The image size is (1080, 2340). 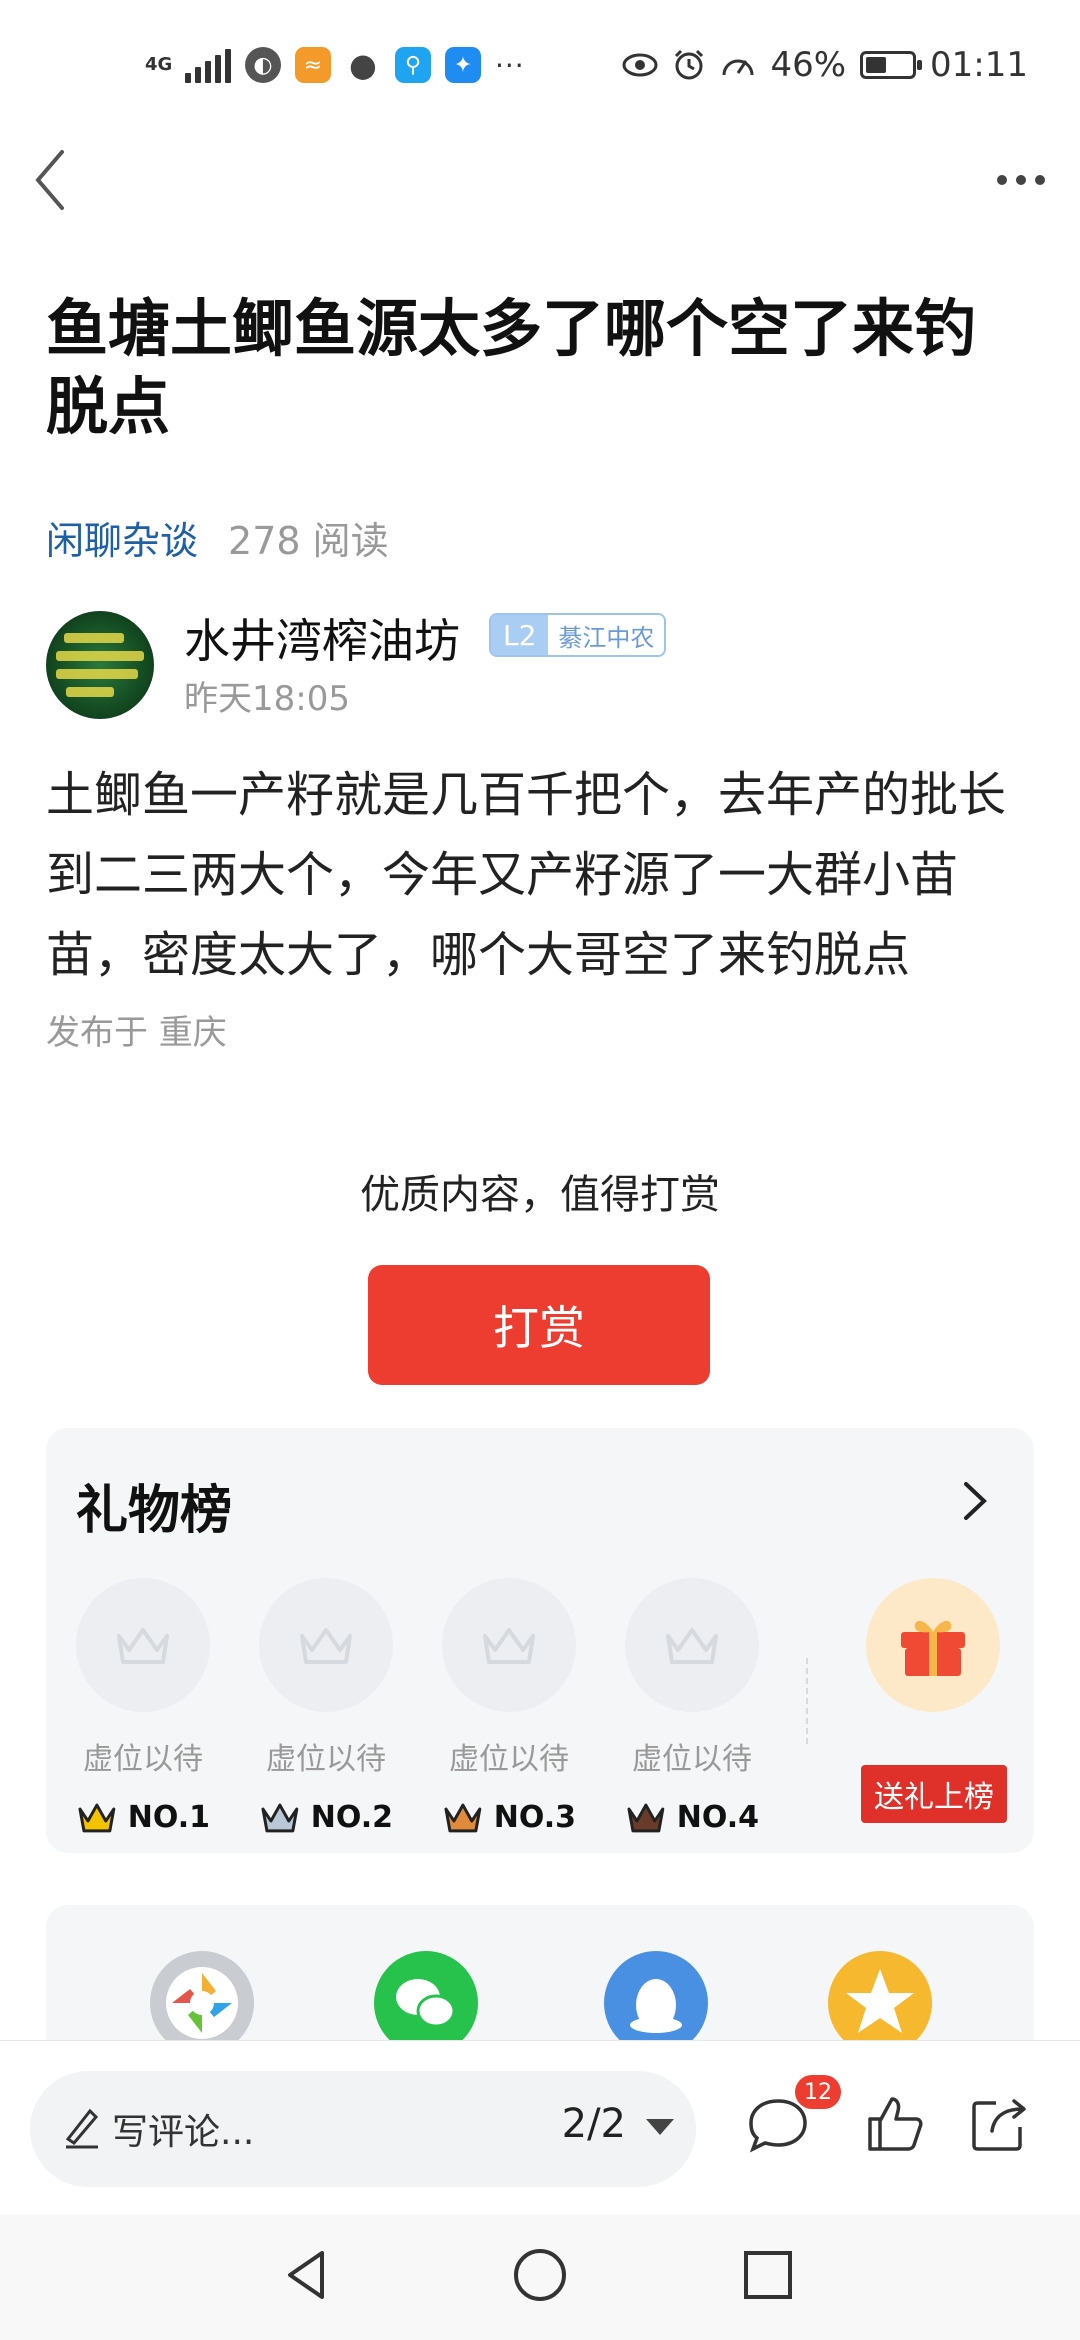 What do you see at coordinates (313, 65) in the screenshot?
I see `orange-app-icon: ≈` at bounding box center [313, 65].